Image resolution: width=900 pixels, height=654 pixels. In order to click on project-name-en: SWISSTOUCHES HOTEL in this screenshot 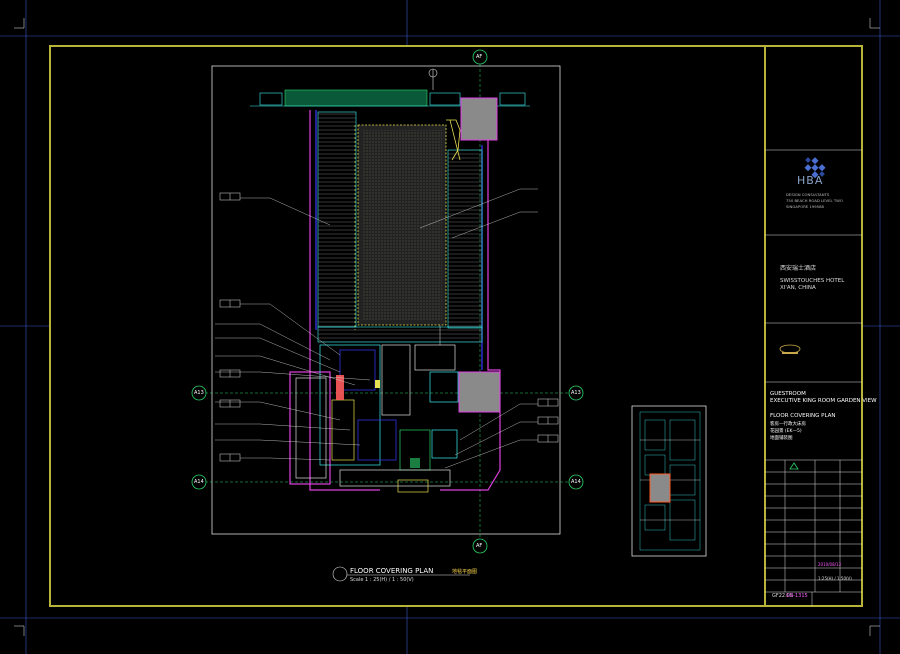, I will do `click(812, 281)`.